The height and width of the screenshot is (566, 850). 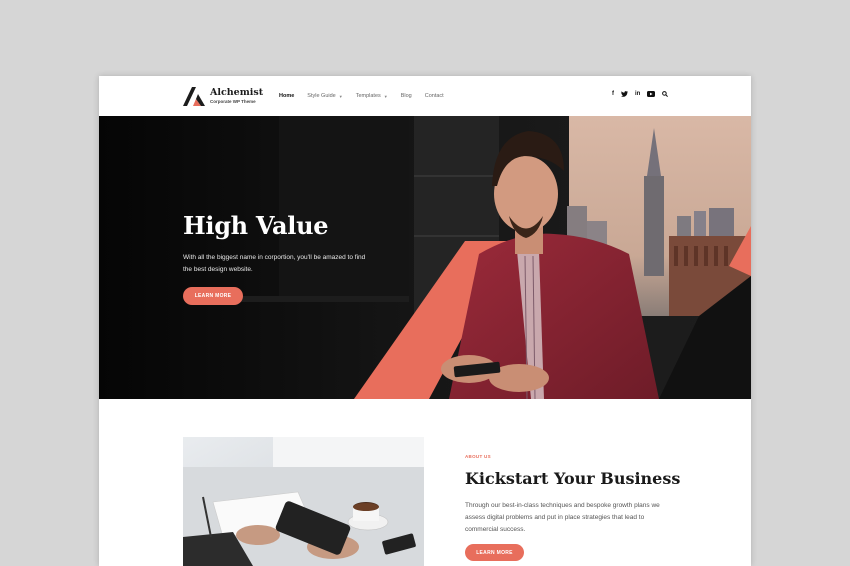 I want to click on about-learn-more-button: LEARN MORE, so click(x=494, y=552).